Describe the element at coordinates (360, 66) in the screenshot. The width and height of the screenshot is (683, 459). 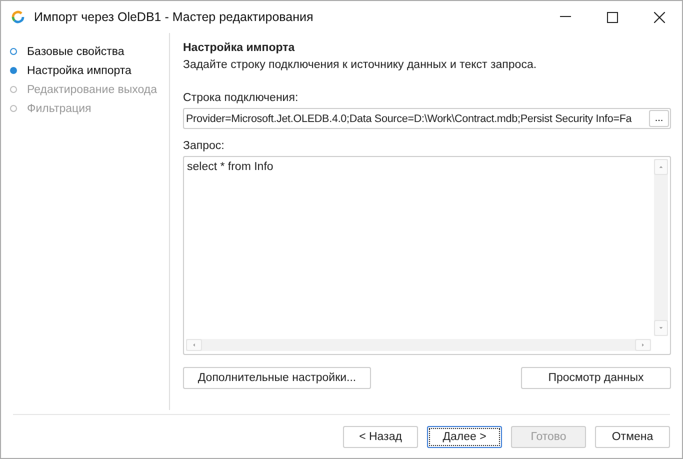
I see `section-description: Задайте строку подключения к источнику данных и текст запроса.` at that location.